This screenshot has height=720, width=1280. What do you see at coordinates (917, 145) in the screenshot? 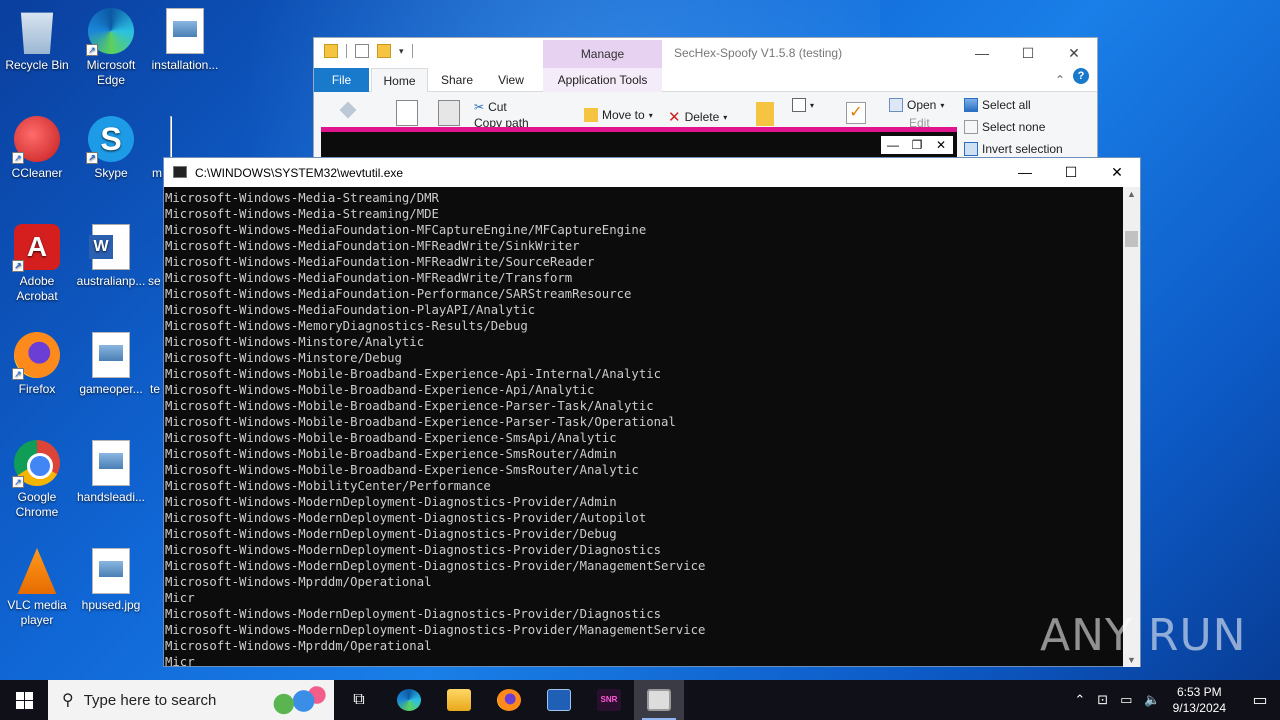
I see `maximize-icon: ❐` at bounding box center [917, 145].